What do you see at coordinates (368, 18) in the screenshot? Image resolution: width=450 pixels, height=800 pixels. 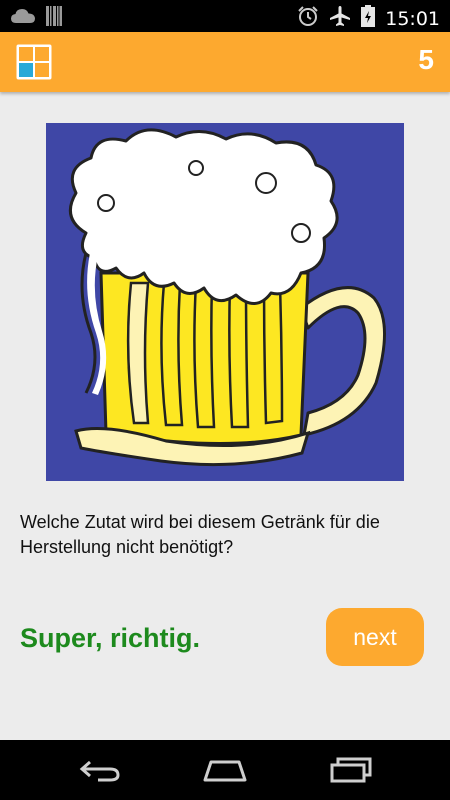 I see `battery-icon` at bounding box center [368, 18].